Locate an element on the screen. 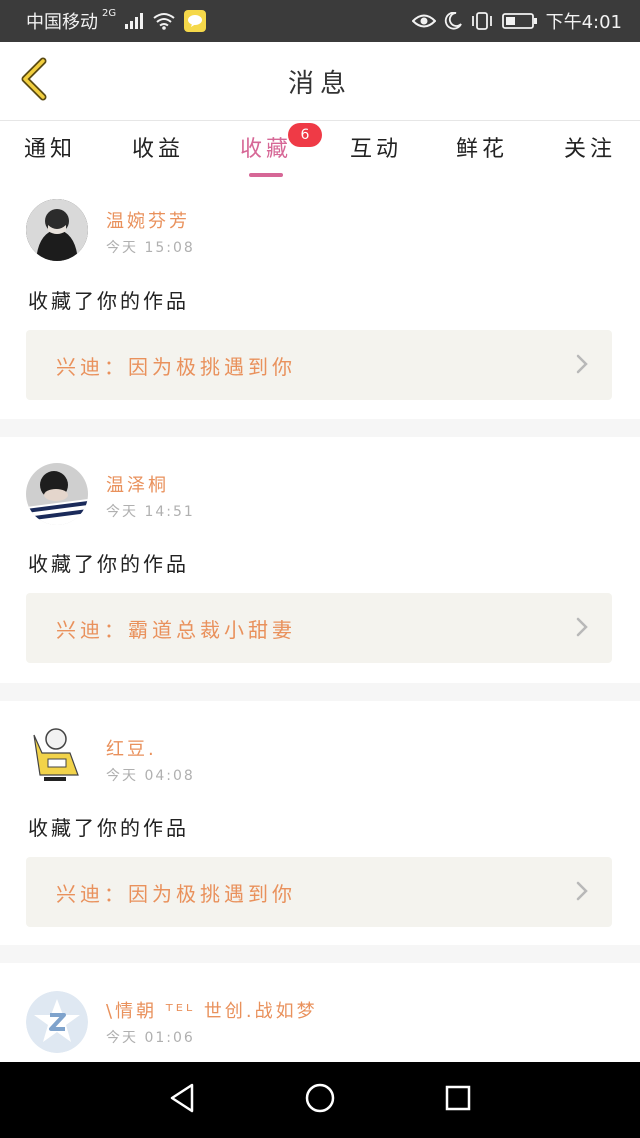 The width and height of the screenshot is (640, 1138). tab-follows: 关注 is located at coordinates (590, 156).